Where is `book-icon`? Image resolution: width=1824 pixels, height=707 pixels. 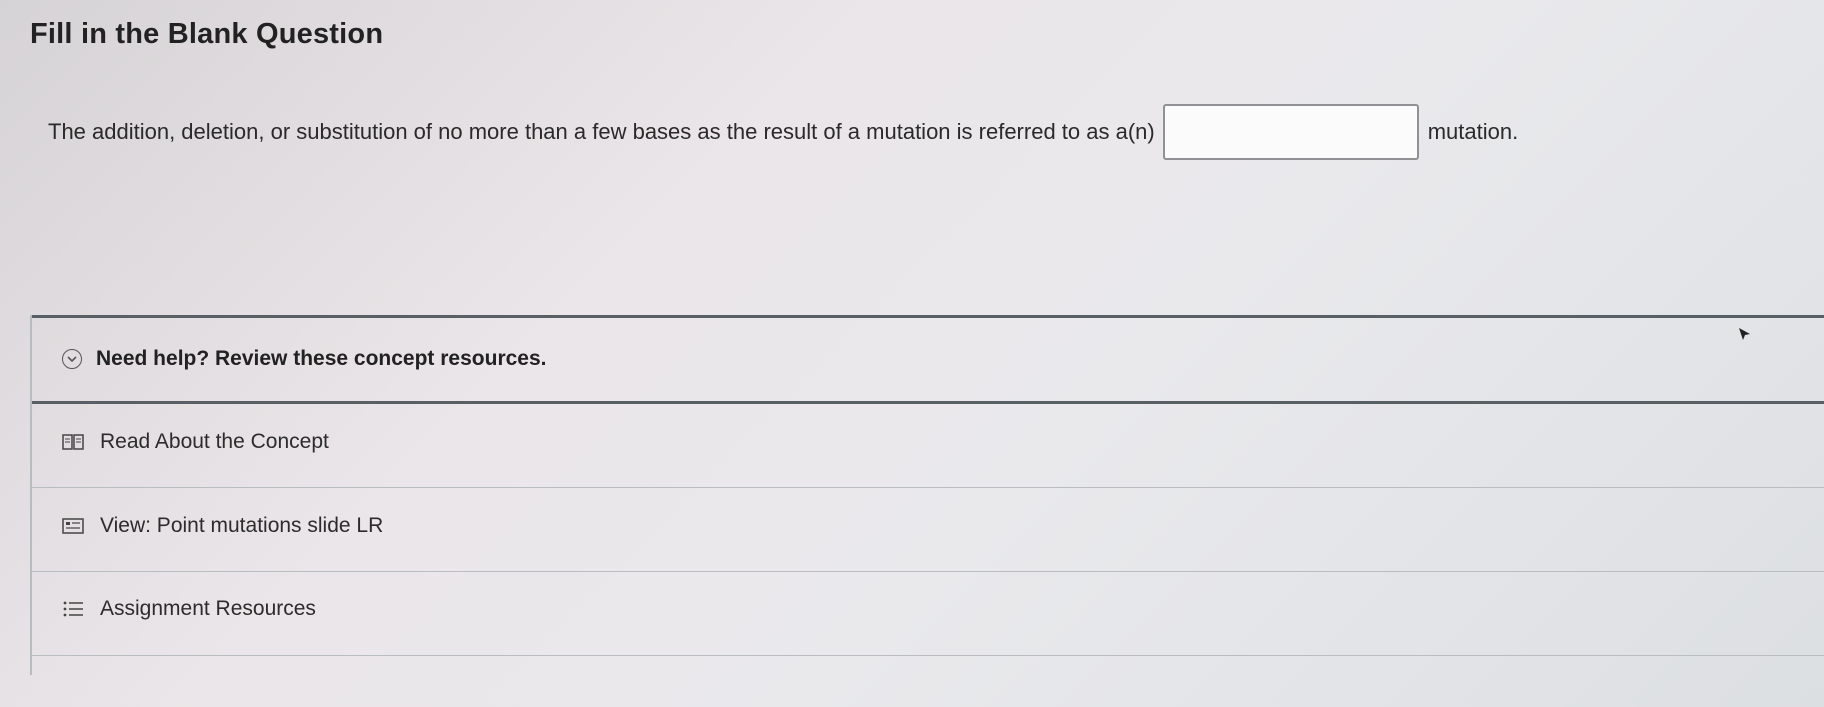
book-icon is located at coordinates (73, 442).